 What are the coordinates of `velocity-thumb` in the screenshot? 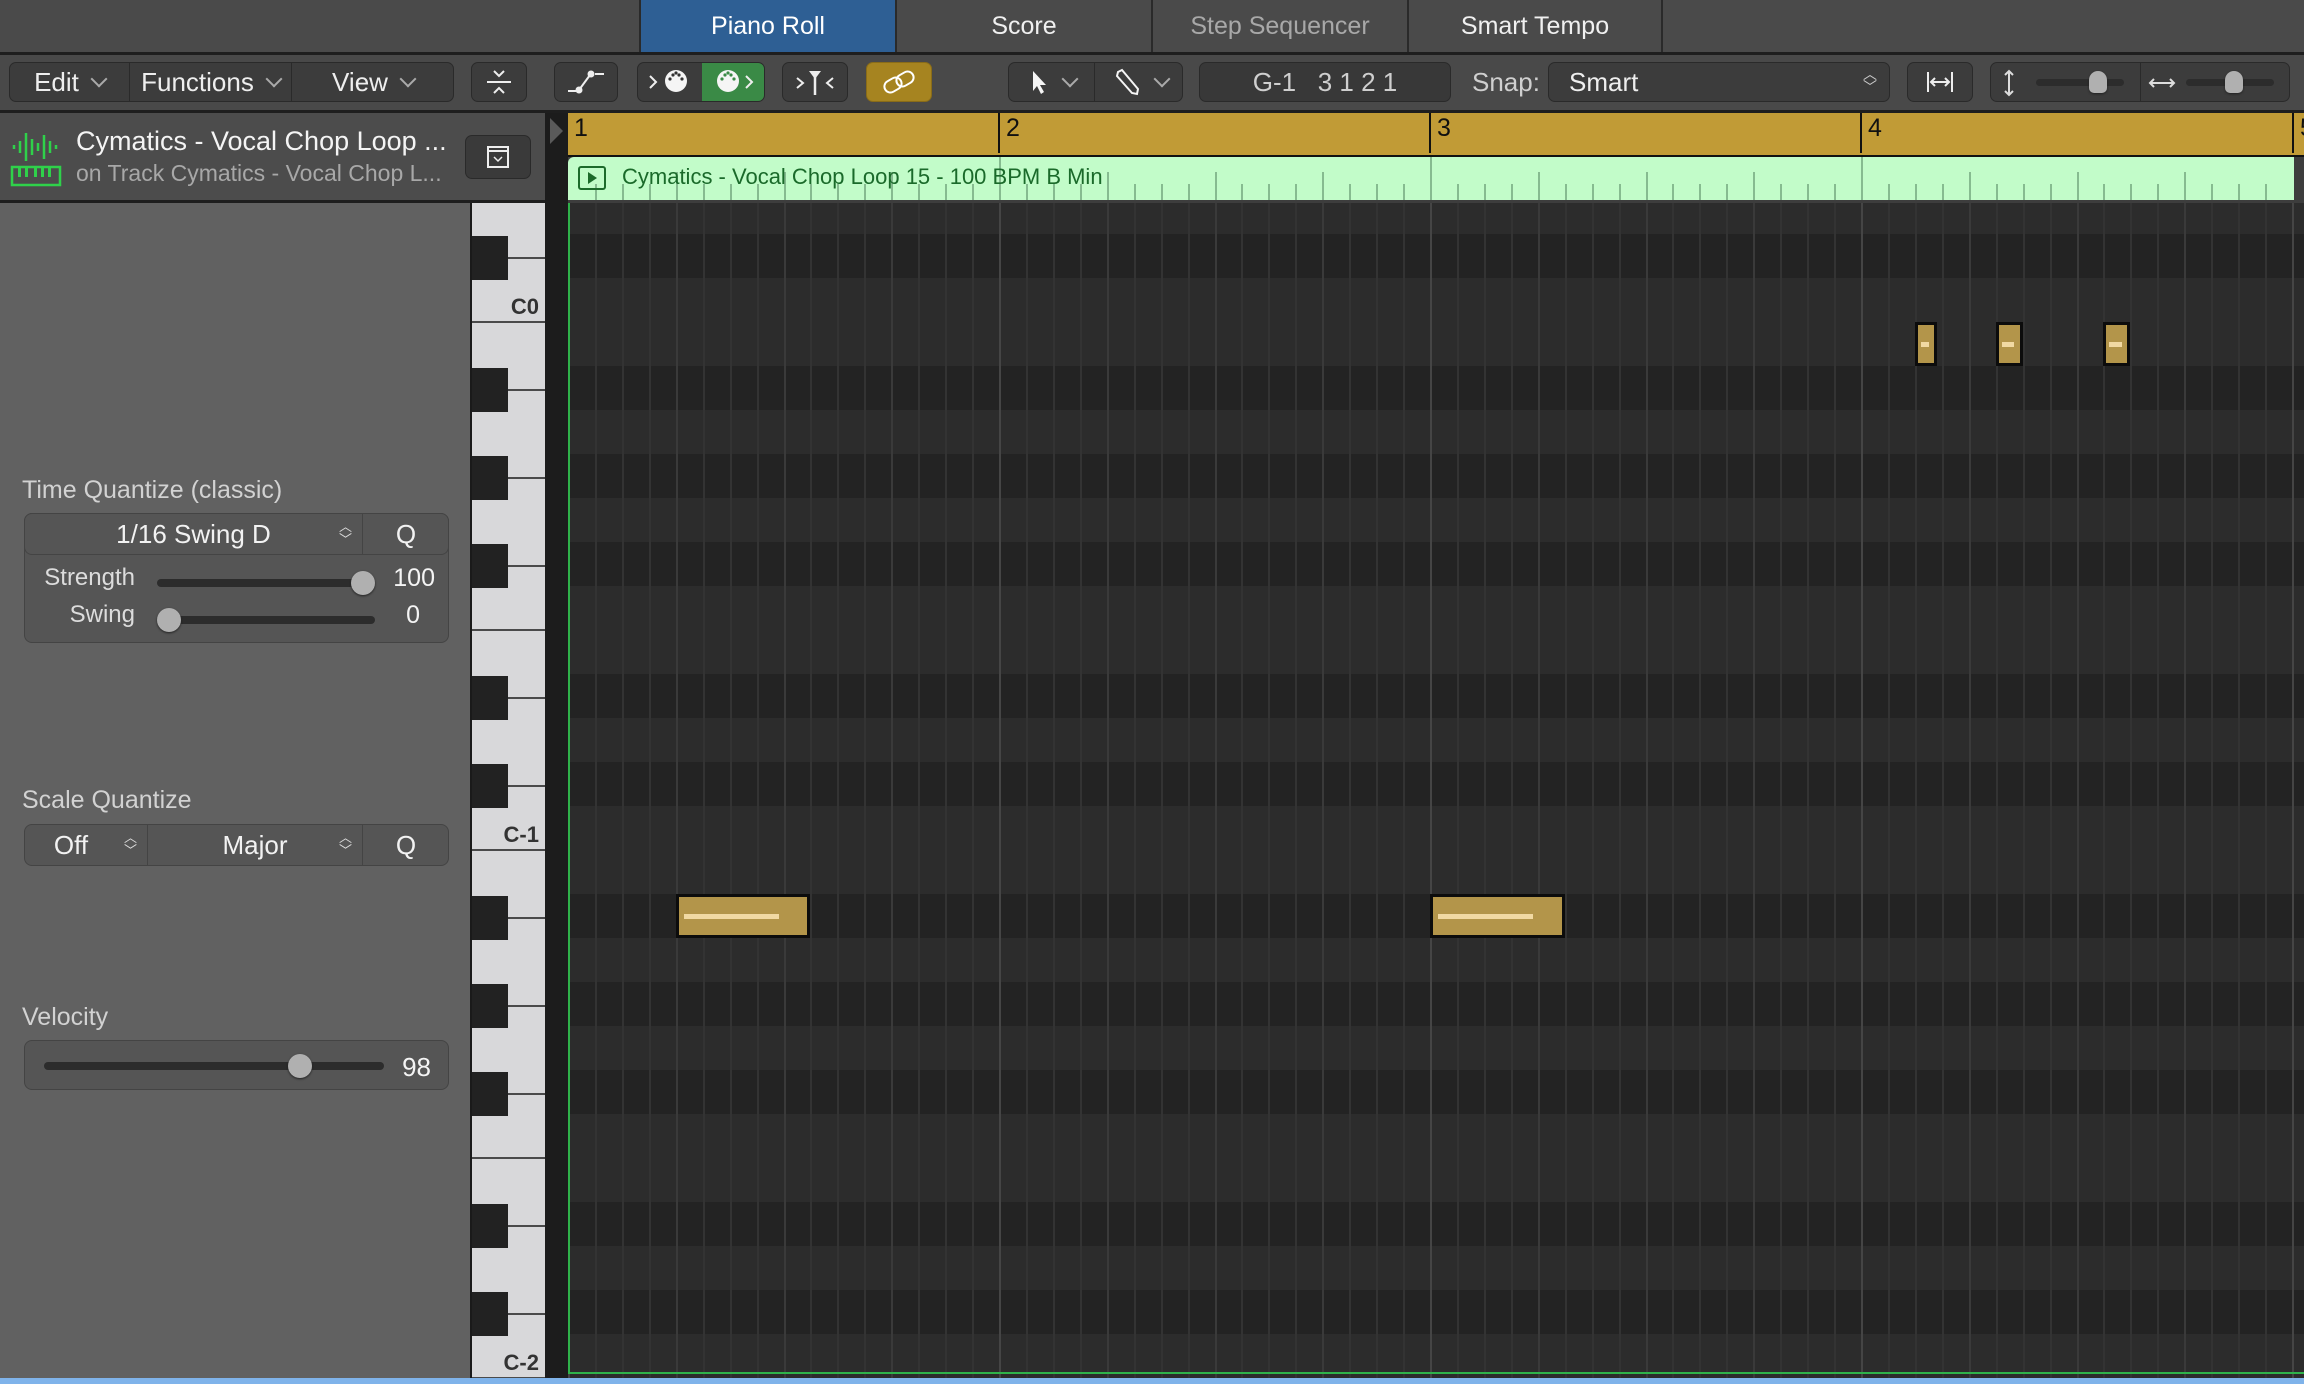 It's located at (299, 1066).